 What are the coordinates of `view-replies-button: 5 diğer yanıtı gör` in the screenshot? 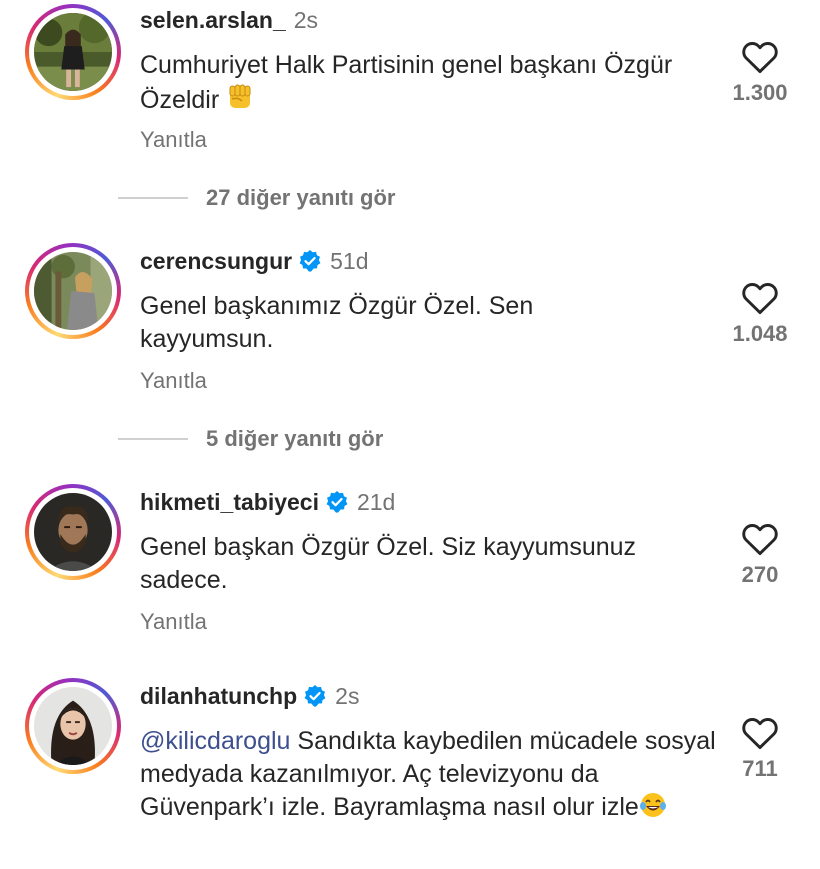 It's located at (250, 439).